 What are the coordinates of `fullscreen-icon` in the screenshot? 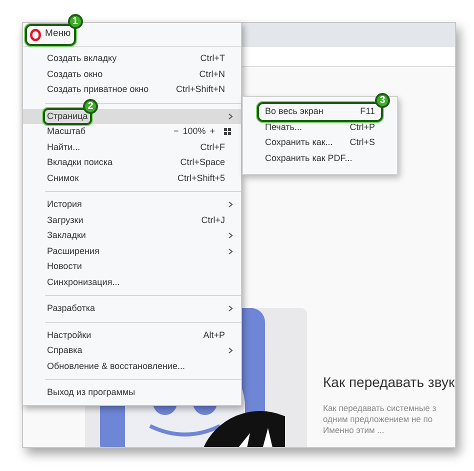 It's located at (227, 132).